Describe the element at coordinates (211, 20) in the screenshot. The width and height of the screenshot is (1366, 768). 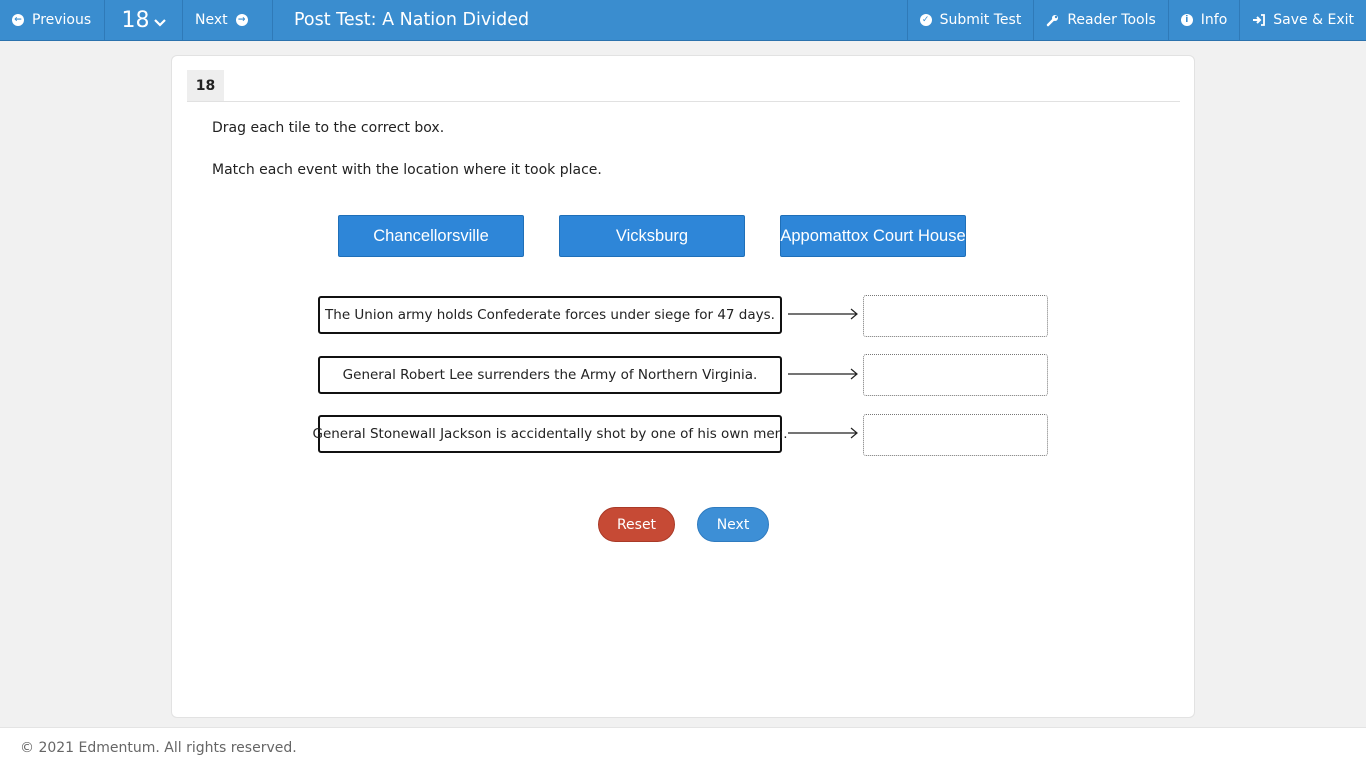
I see `next-label: Next` at that location.